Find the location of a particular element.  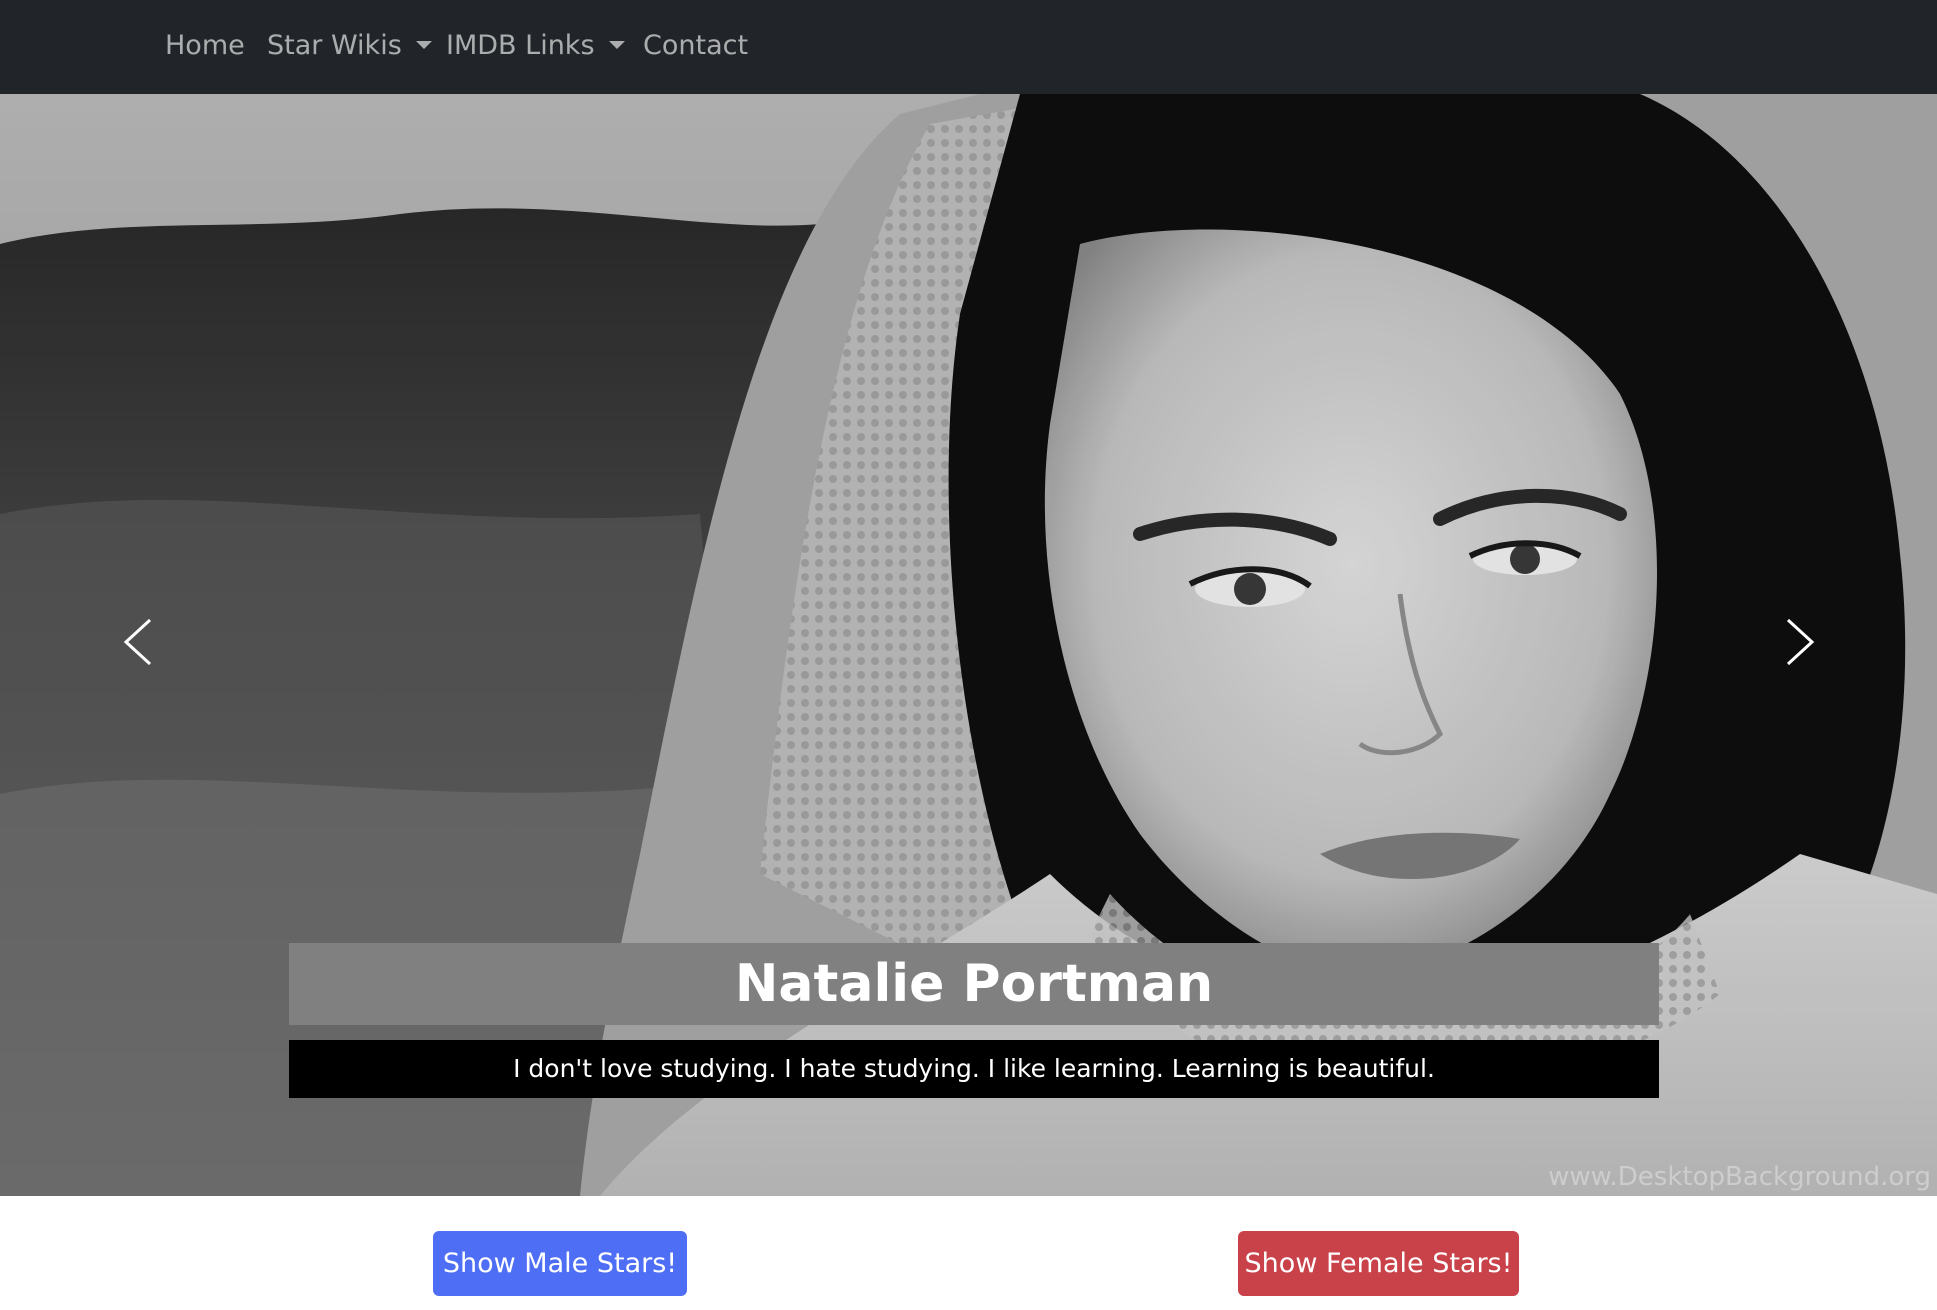

chevron-right-icon is located at coordinates (1800, 642).